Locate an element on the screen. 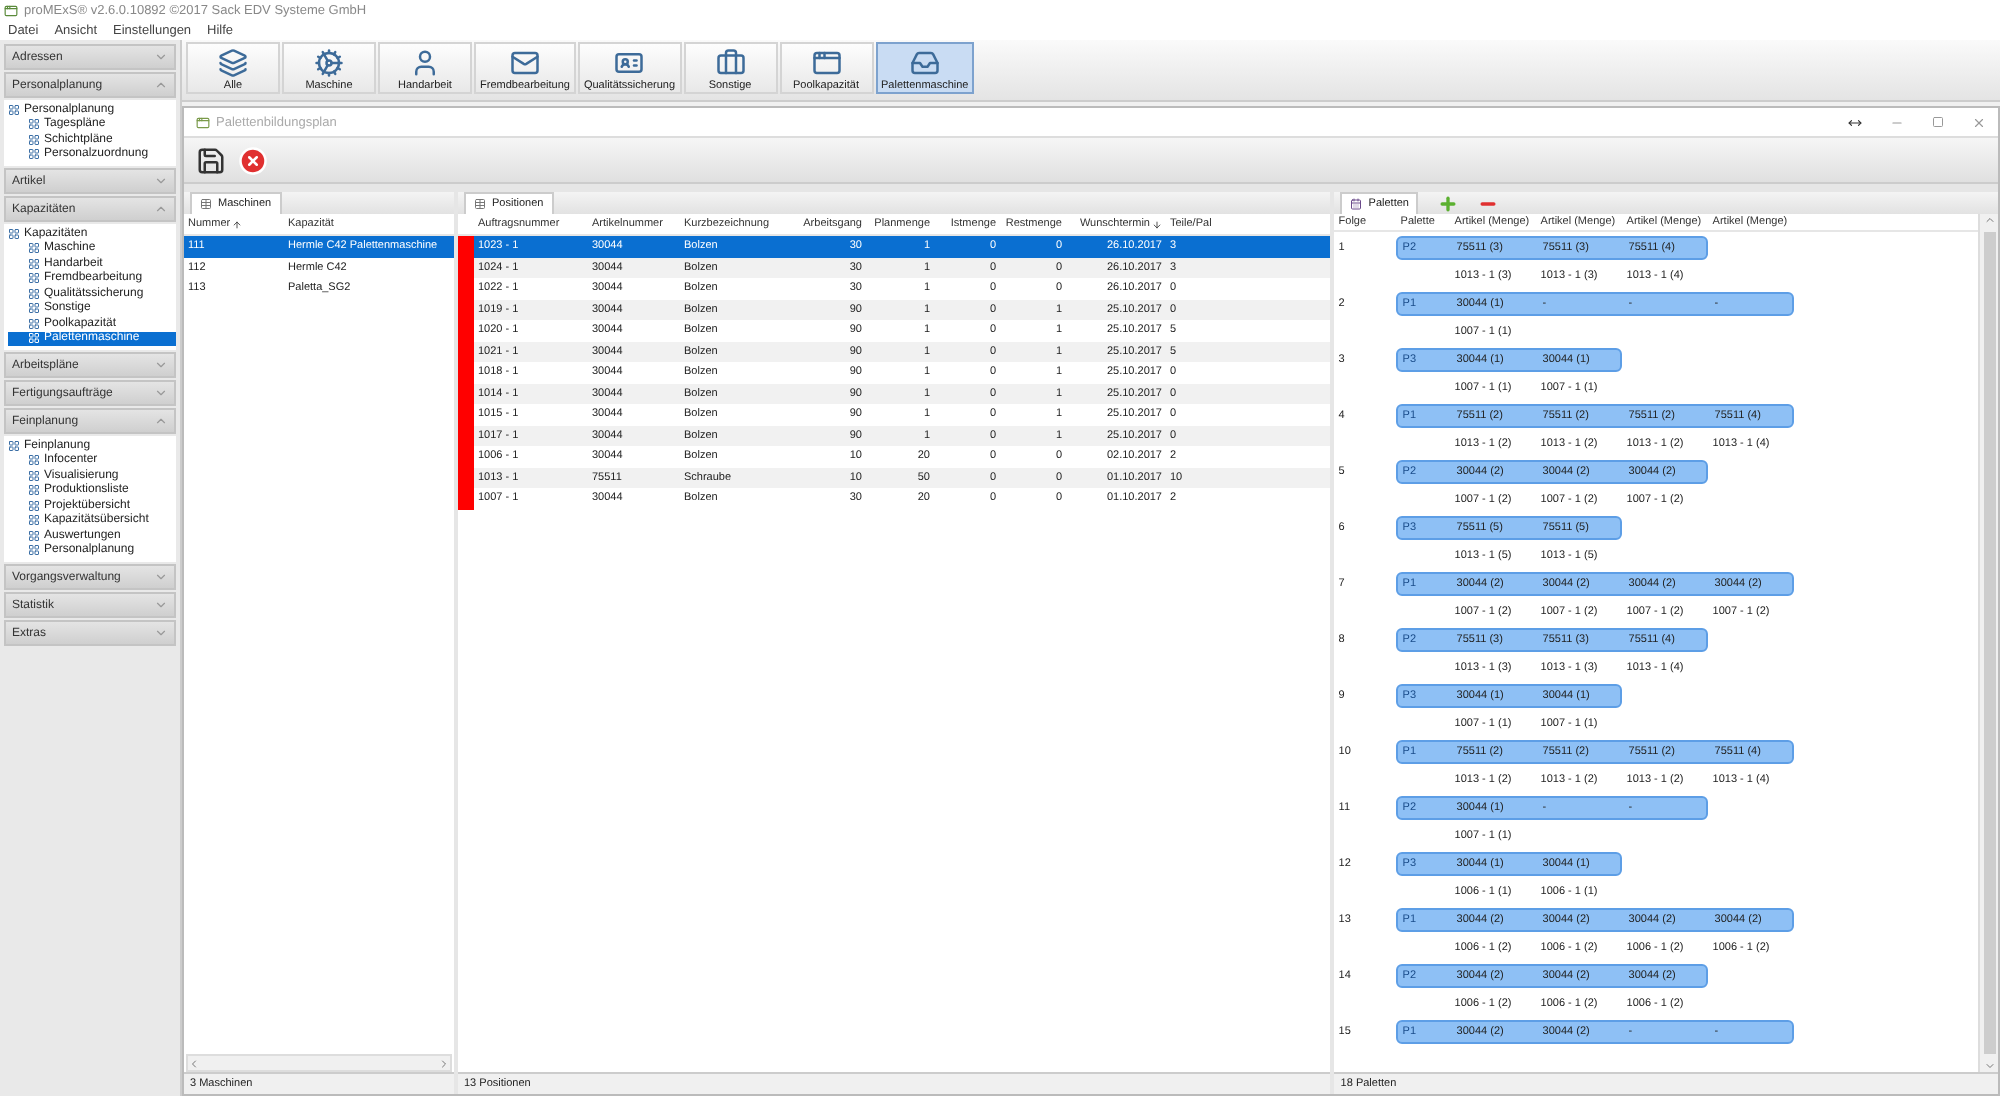 Image resolution: width=2000 pixels, height=1096 pixels. resize-icon is located at coordinates (1855, 122).